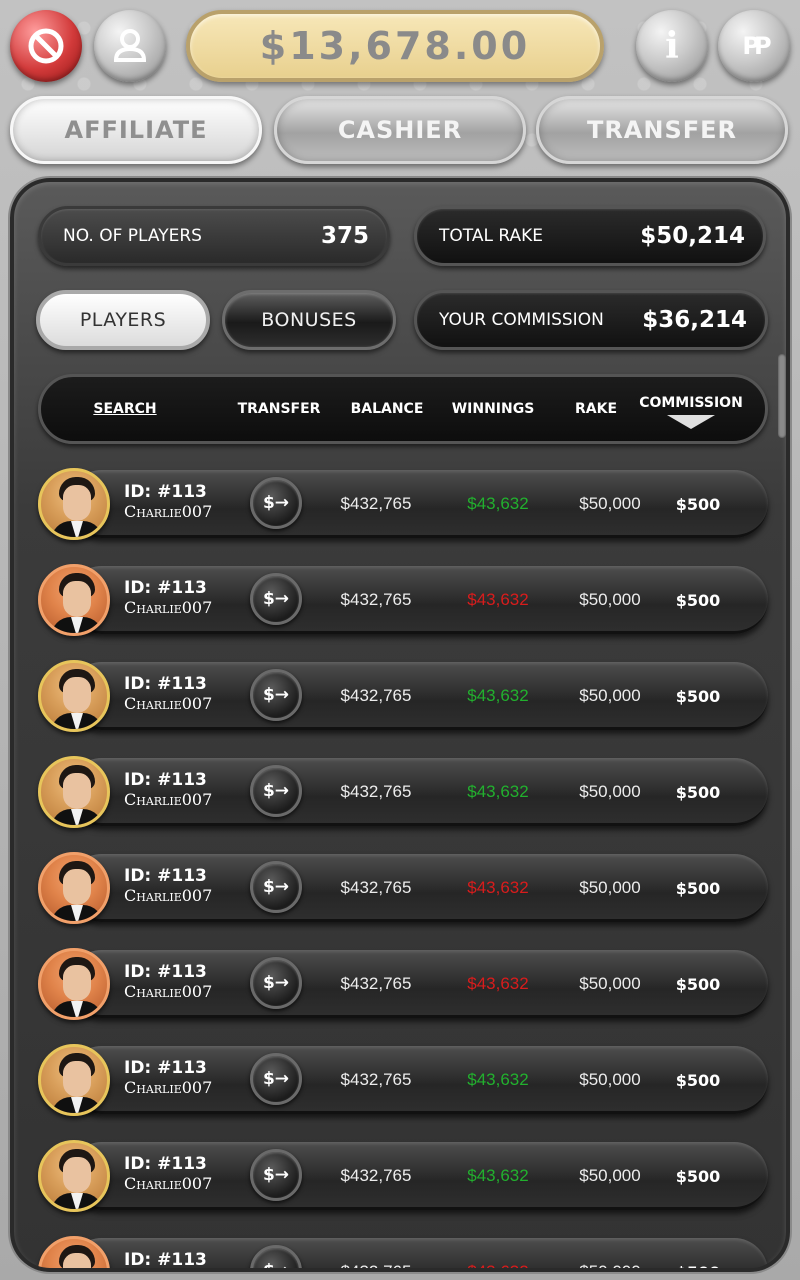 Image resolution: width=800 pixels, height=1280 pixels. I want to click on brand-button: PP, so click(754, 46).